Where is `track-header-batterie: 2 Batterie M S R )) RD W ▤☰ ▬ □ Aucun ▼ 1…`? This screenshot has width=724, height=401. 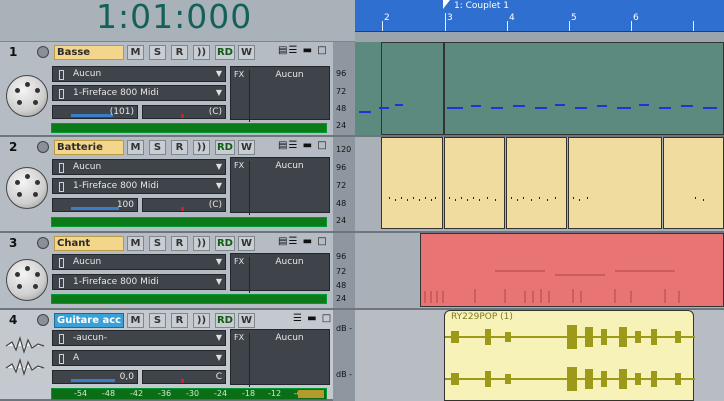 track-header-batterie: 2 Batterie M S R )) RD W ▤☰ ▬ □ Aucun ▼ 1… is located at coordinates (177, 185).